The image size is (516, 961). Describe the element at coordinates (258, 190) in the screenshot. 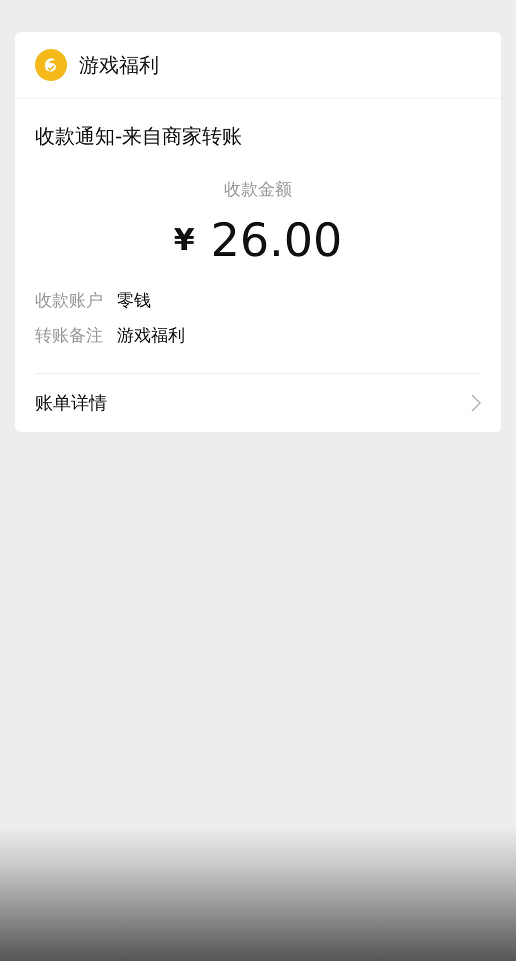

I see `amount-label: 收款金额` at that location.